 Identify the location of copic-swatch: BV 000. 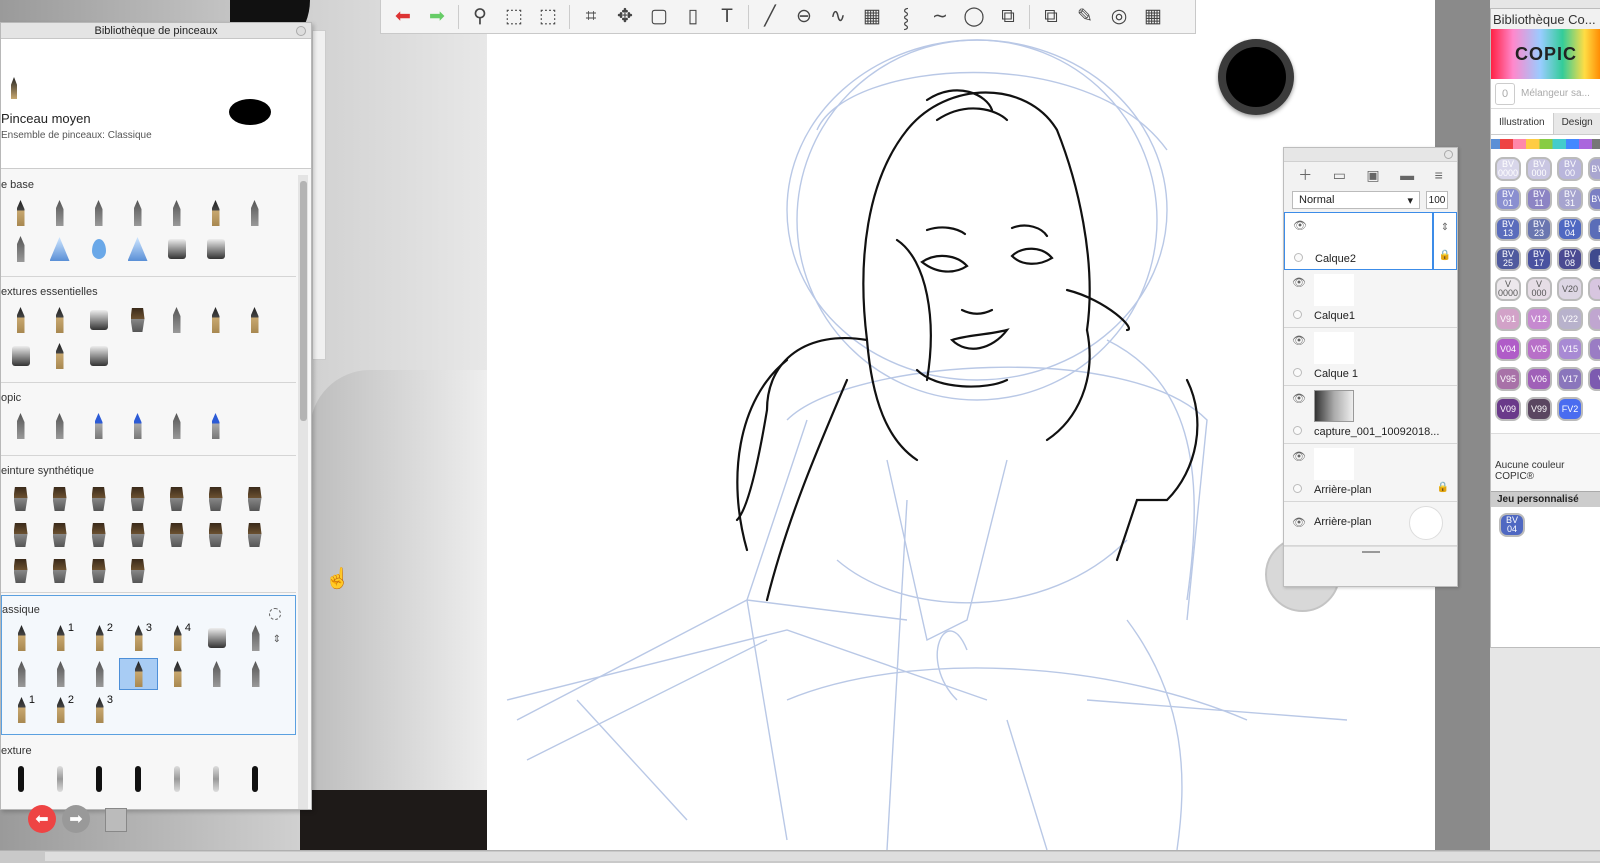
(1539, 169).